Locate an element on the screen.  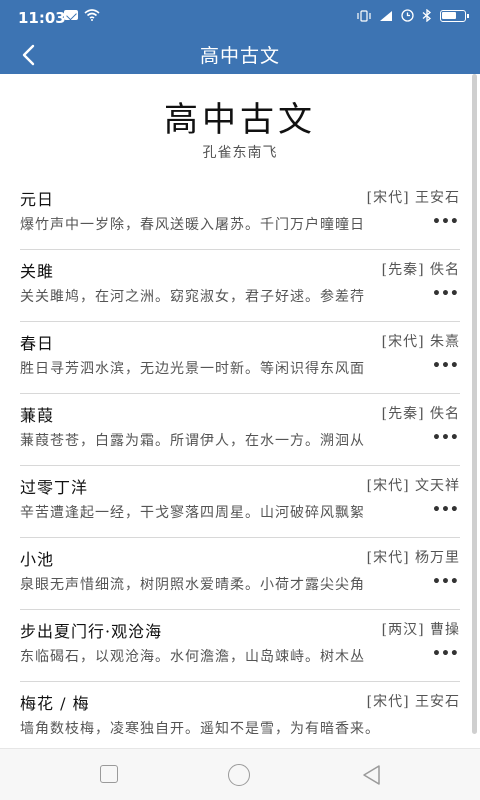
status-time: 11:03 is located at coordinates (42, 18).